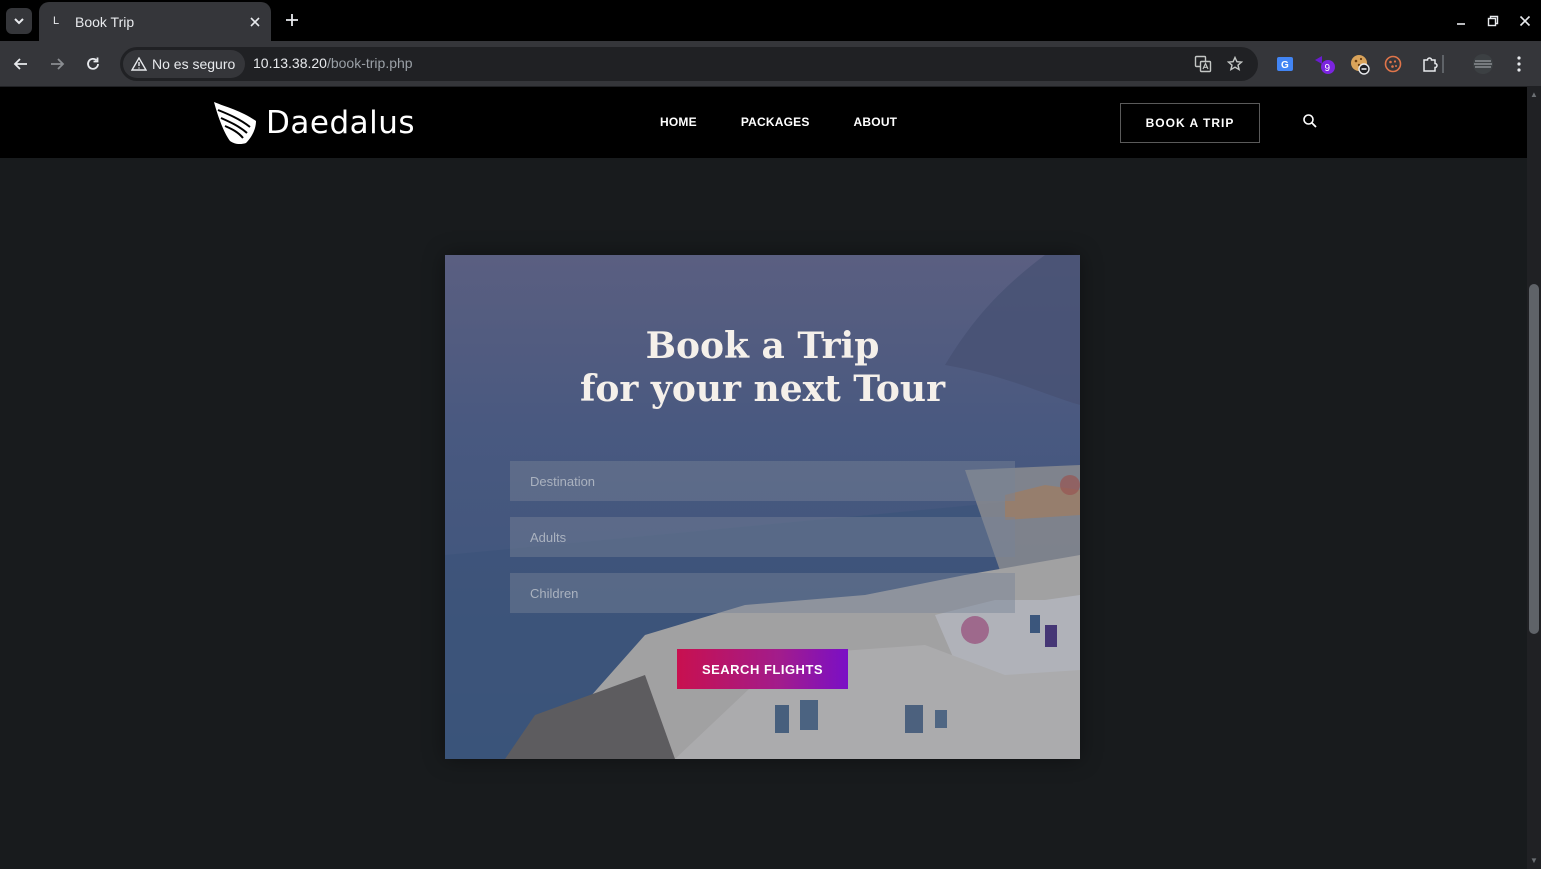 The height and width of the screenshot is (869, 1541). I want to click on booking-title-line-2: for your next Tour, so click(762, 389).